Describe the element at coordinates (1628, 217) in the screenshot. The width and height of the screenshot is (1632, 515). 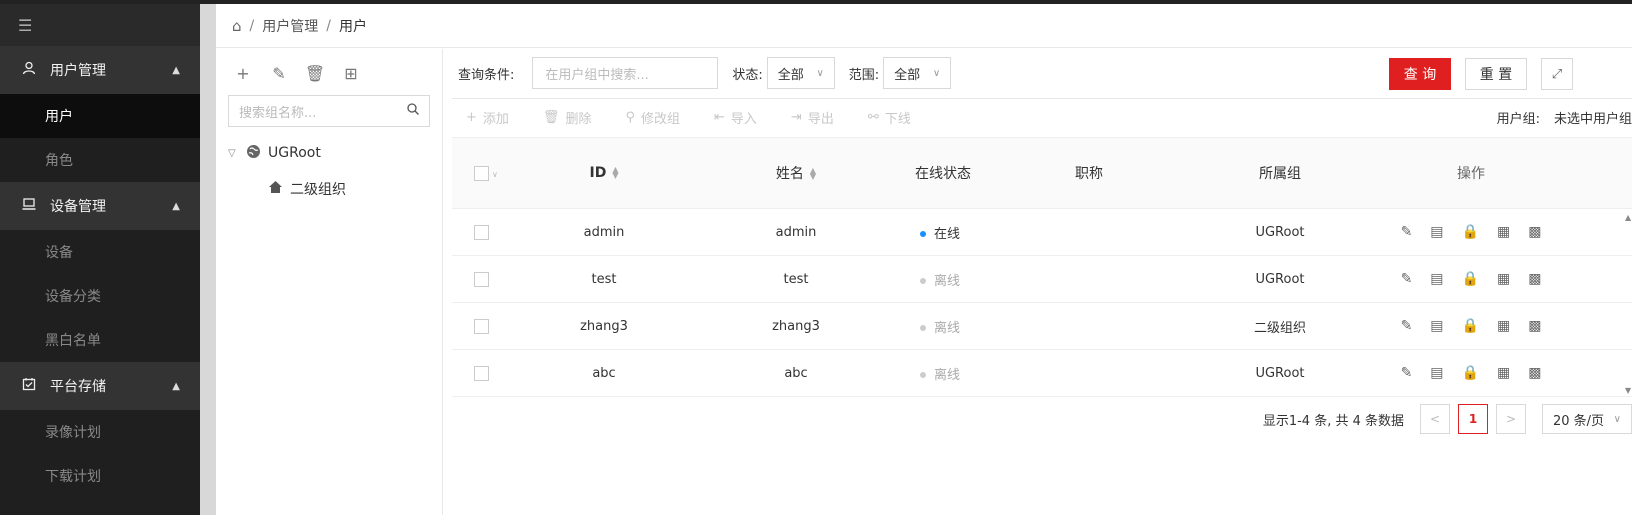
I see `scroll-up-icon: ▲` at that location.